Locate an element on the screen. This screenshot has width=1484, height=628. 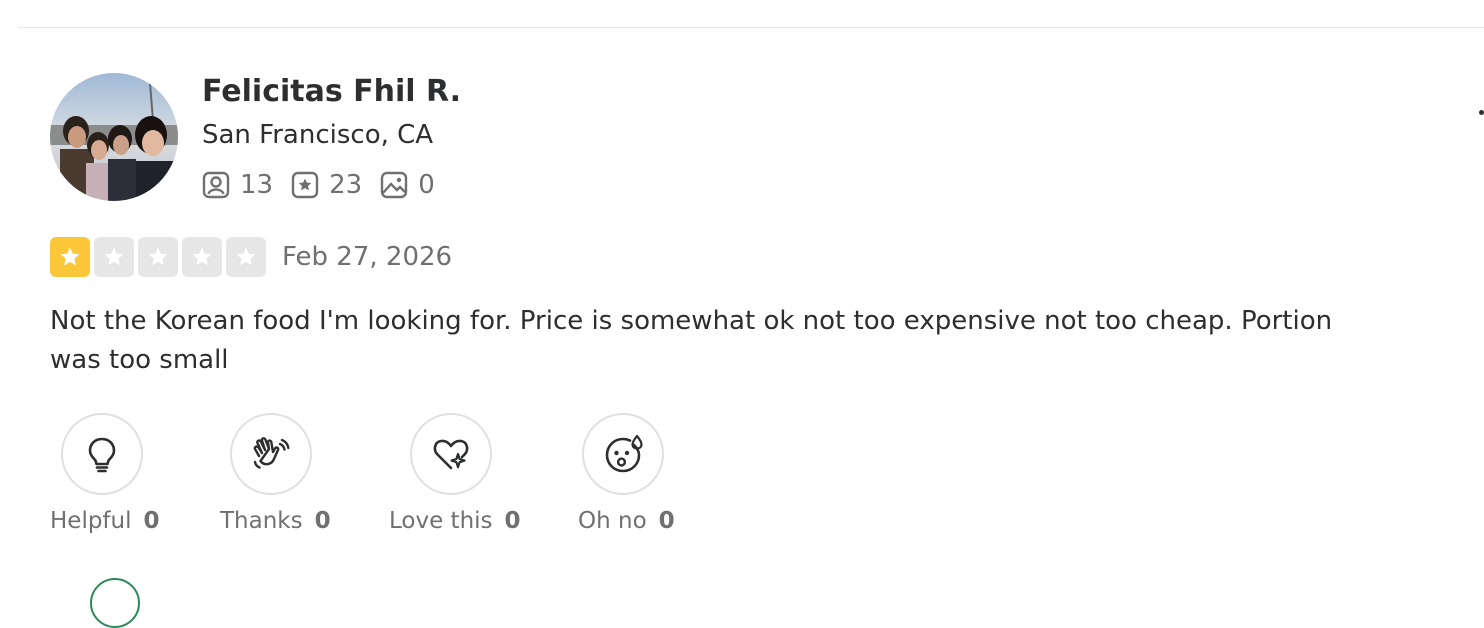
waving-hands-icon is located at coordinates (271, 453).